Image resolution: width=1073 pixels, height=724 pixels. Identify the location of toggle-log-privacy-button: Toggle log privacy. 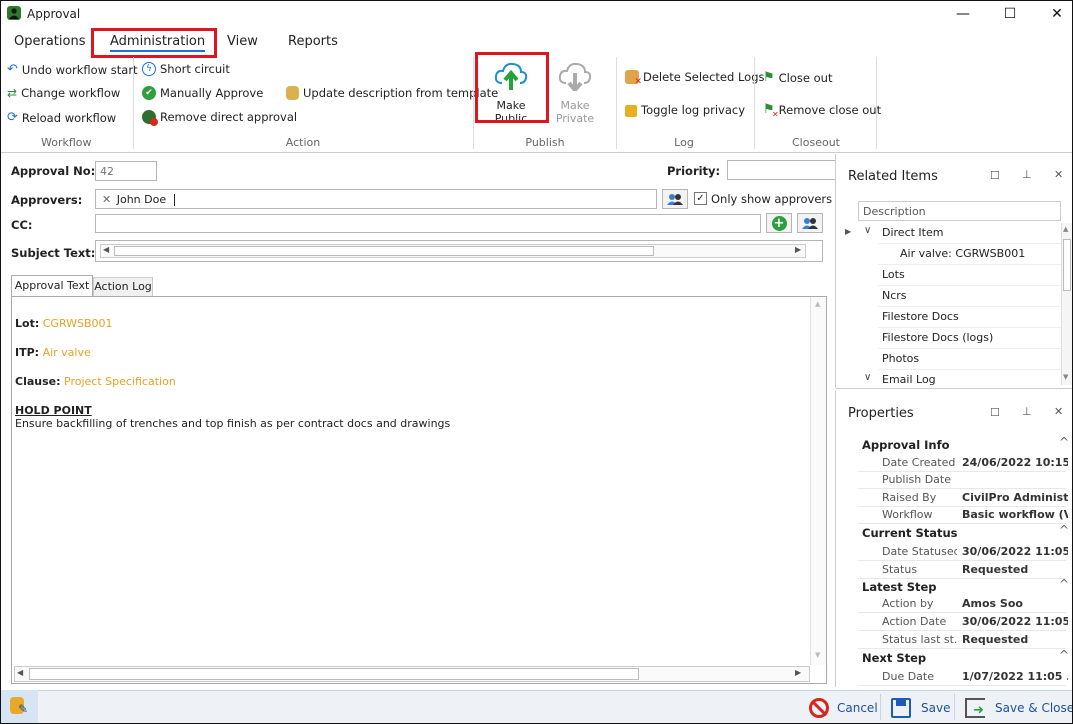
(685, 109).